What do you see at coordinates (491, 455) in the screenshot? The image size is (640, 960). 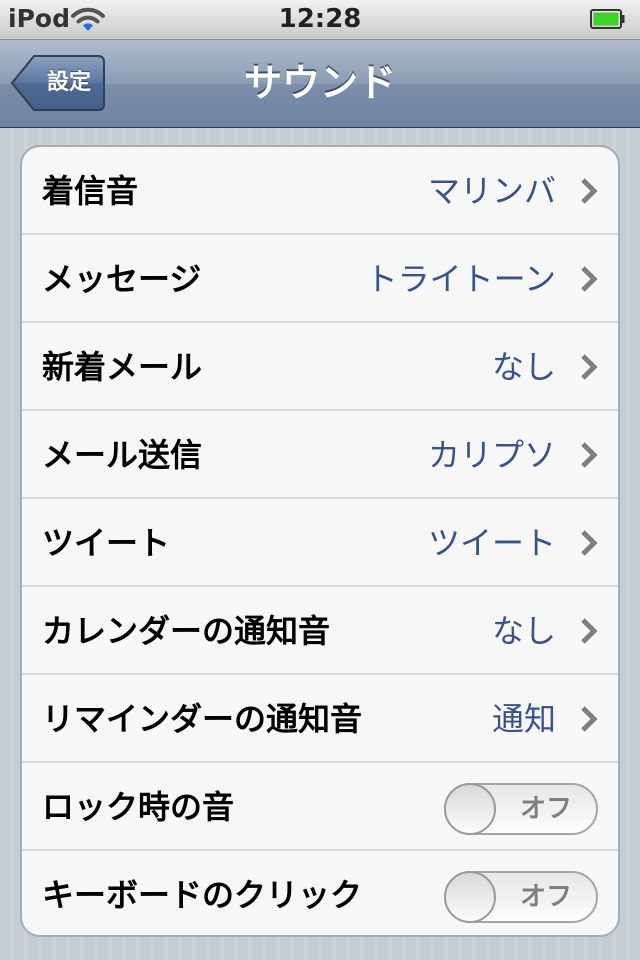 I see `row-value: カリプソ` at bounding box center [491, 455].